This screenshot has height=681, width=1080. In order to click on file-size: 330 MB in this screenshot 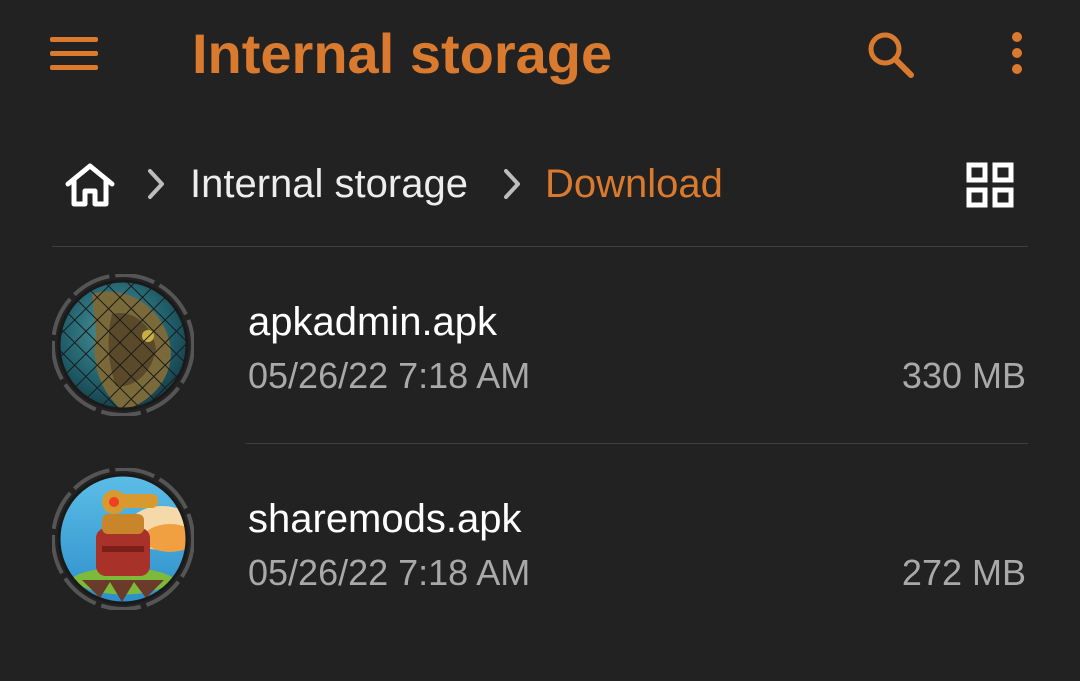, I will do `click(963, 375)`.